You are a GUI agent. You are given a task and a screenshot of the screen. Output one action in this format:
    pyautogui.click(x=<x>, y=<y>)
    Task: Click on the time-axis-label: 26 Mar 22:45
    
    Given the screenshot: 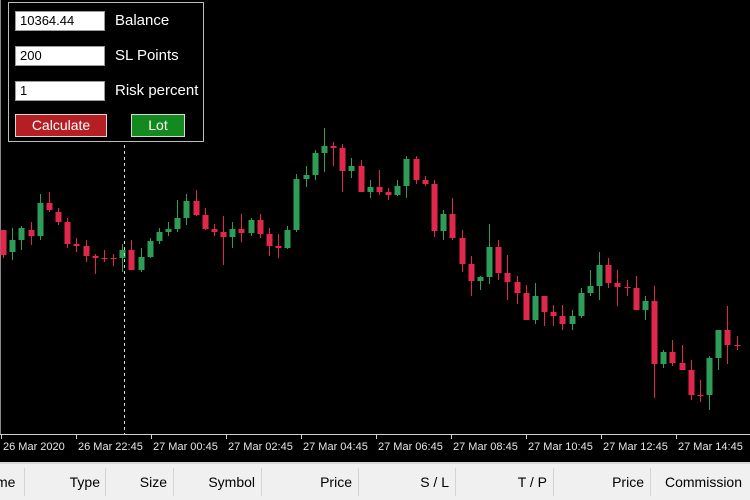 What is the action you would take?
    pyautogui.click(x=110, y=447)
    